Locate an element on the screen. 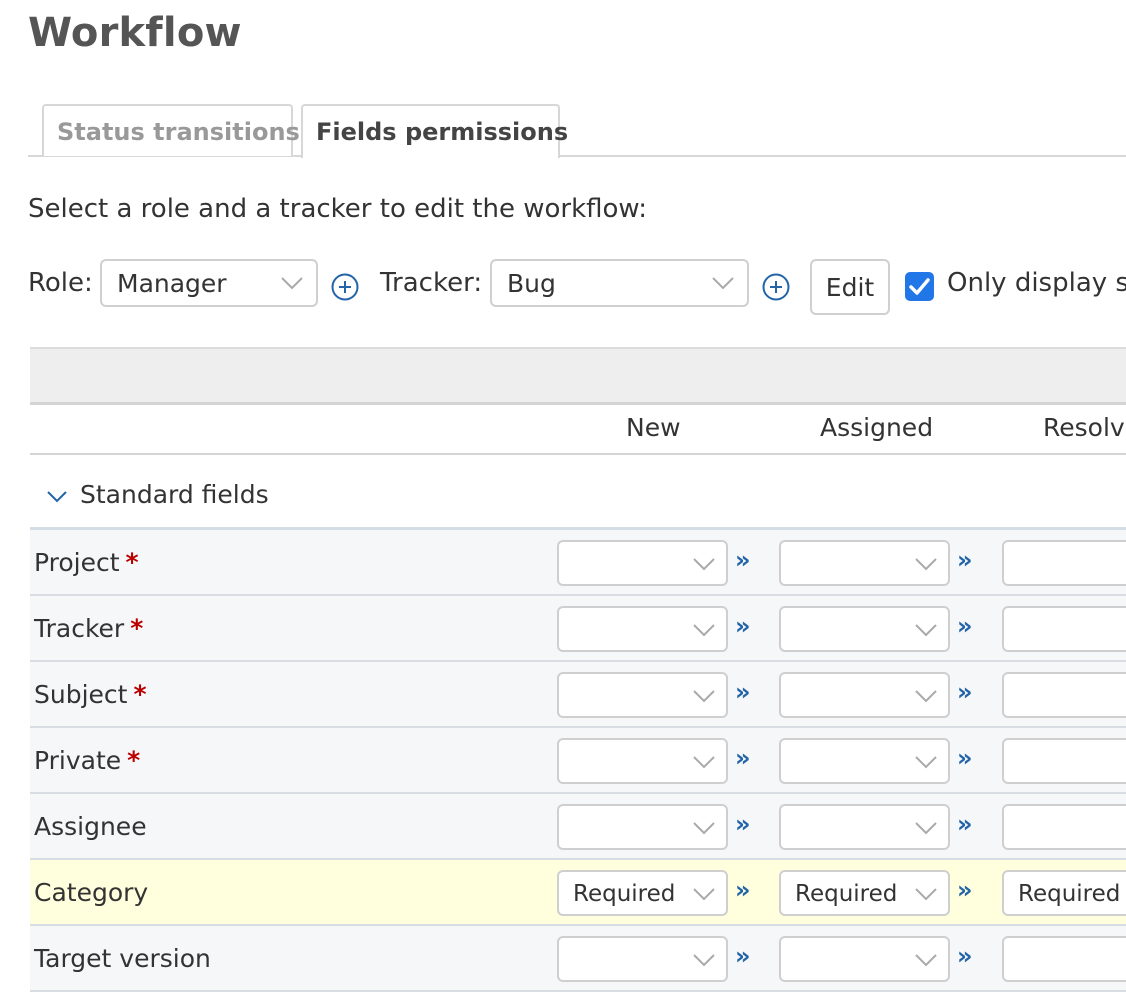 This screenshot has height=1006, width=1126. permission-select-new: Required is located at coordinates (642, 893).